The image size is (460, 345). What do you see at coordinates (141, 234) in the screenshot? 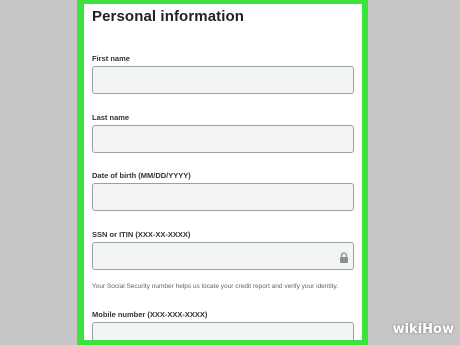
I see `ssn-label: SSN or ITIN (XXX-XX-XXXX)` at bounding box center [141, 234].